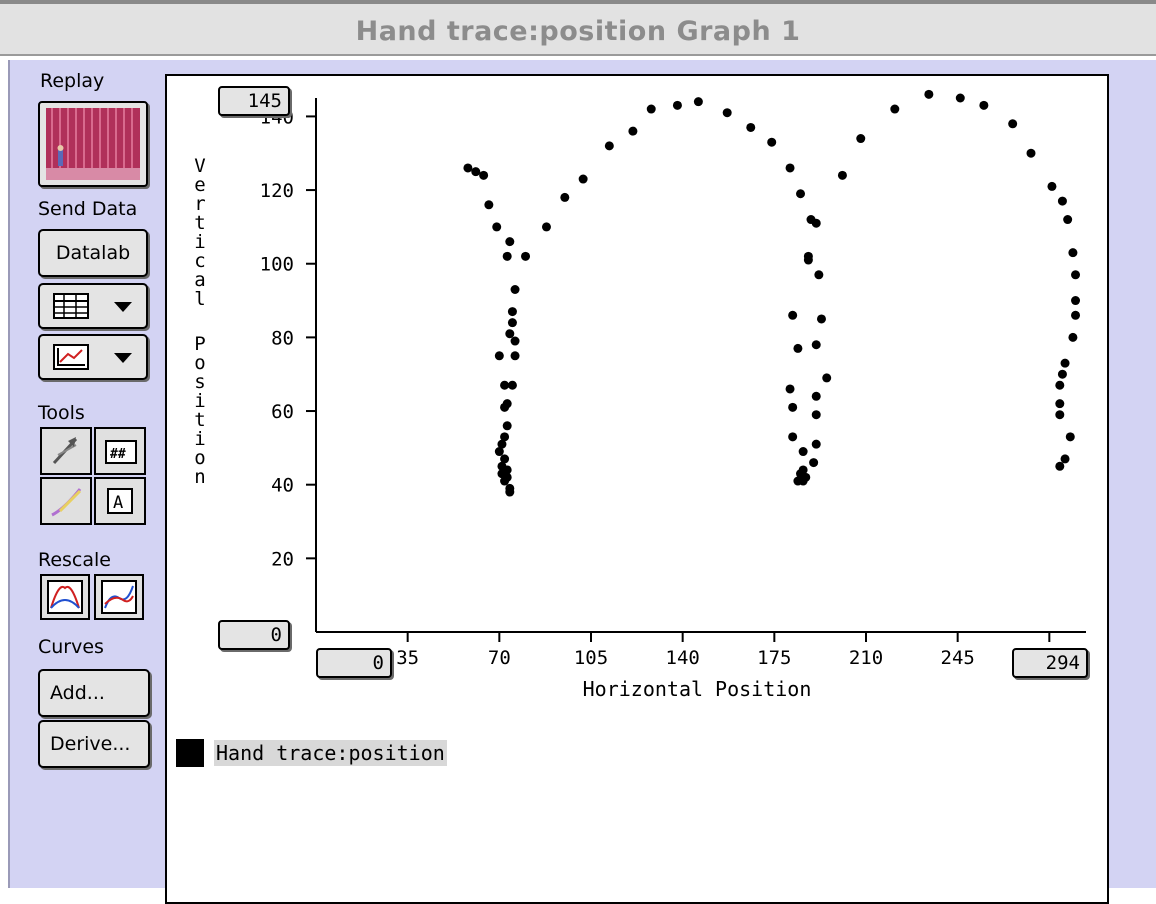  I want to click on table-dropdown-button, so click(93, 306).